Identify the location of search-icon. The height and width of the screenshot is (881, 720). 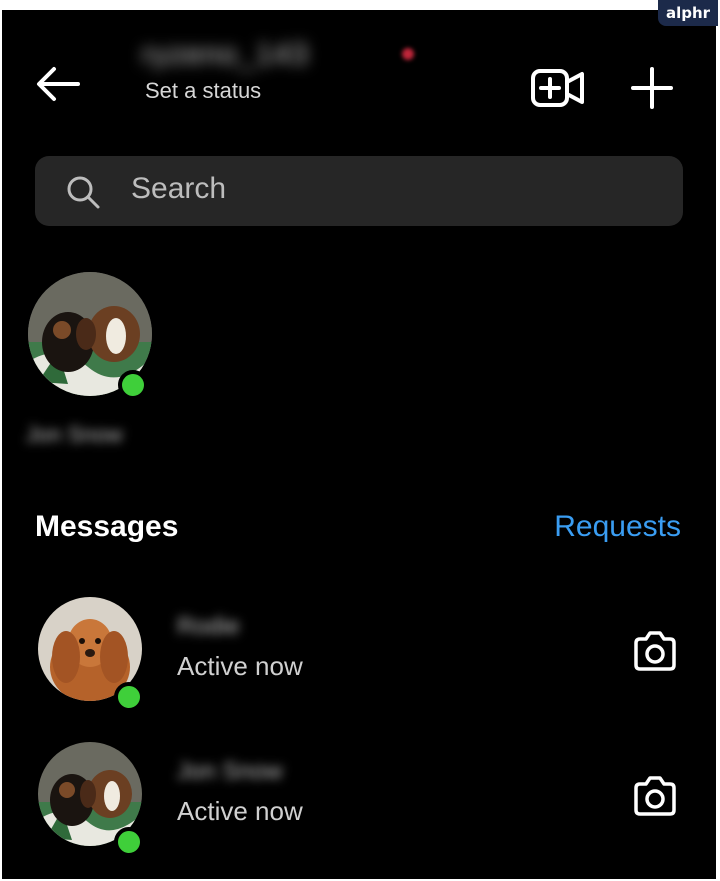
(83, 192).